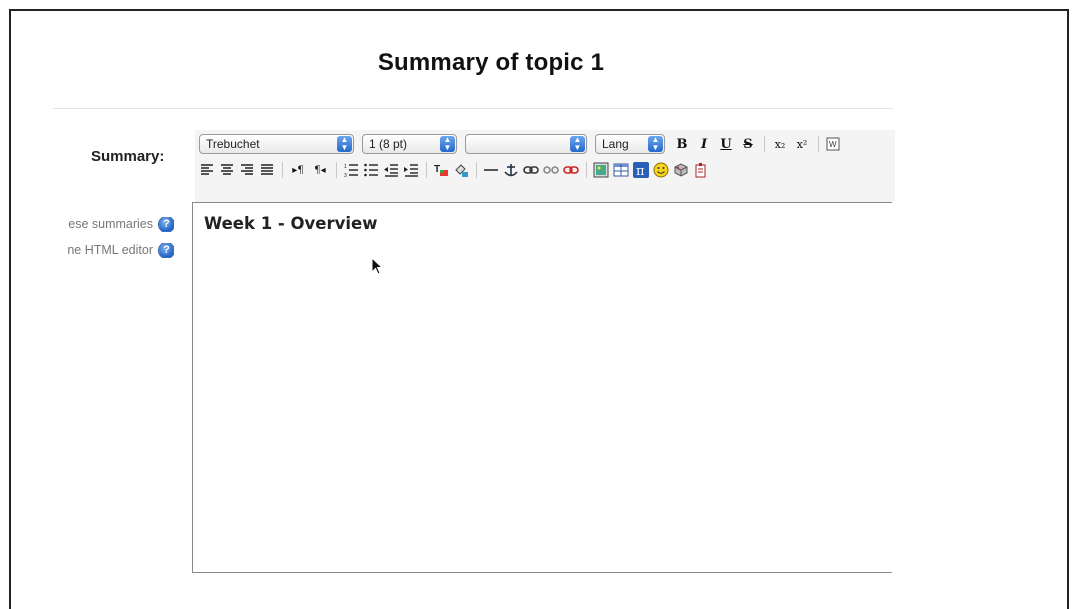  I want to click on format-select: ▲ ▼, so click(526, 144).